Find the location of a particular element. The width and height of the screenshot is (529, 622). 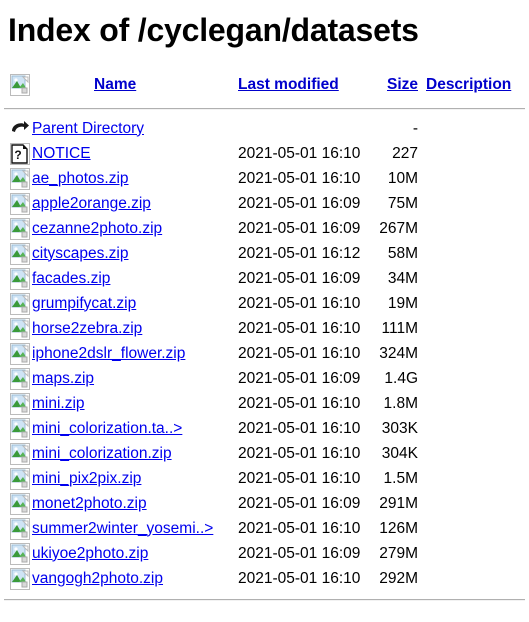

row-name-cell: NOTICE is located at coordinates (135, 154).